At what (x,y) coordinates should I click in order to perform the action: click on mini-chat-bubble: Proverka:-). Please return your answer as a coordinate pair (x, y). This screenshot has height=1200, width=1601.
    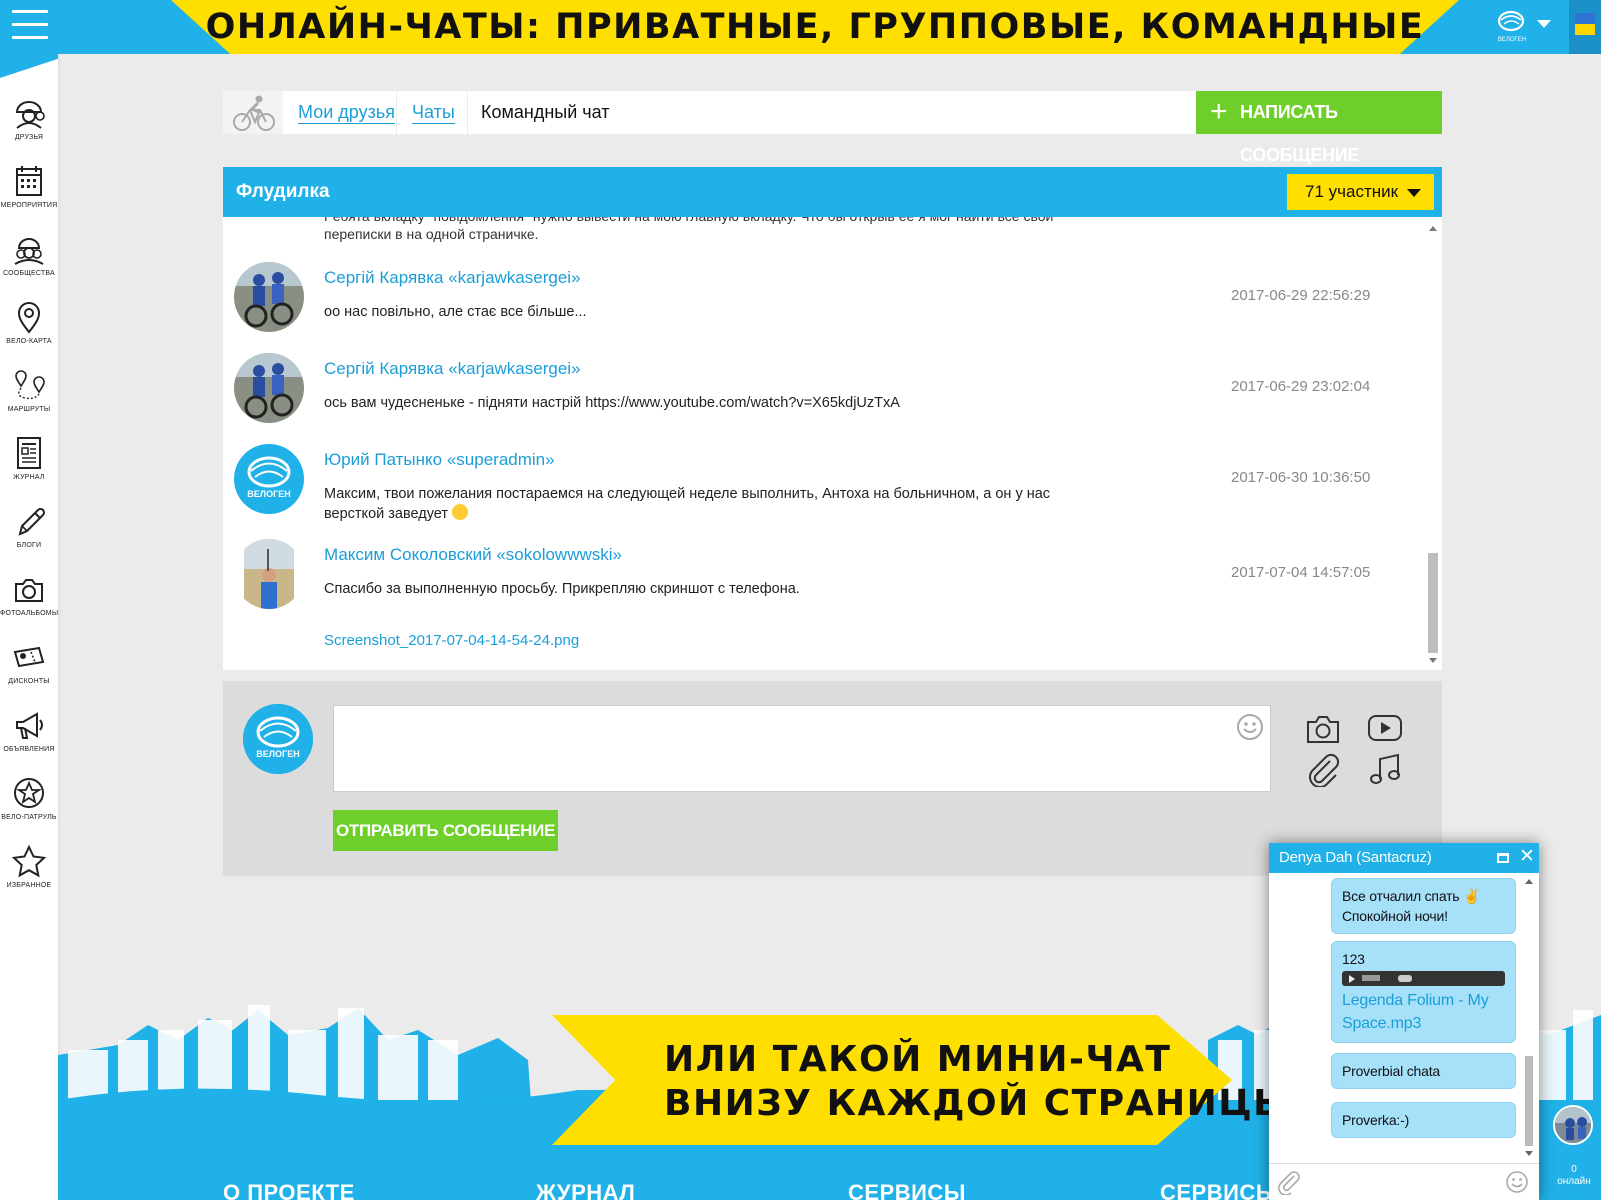
    Looking at the image, I should click on (1423, 1120).